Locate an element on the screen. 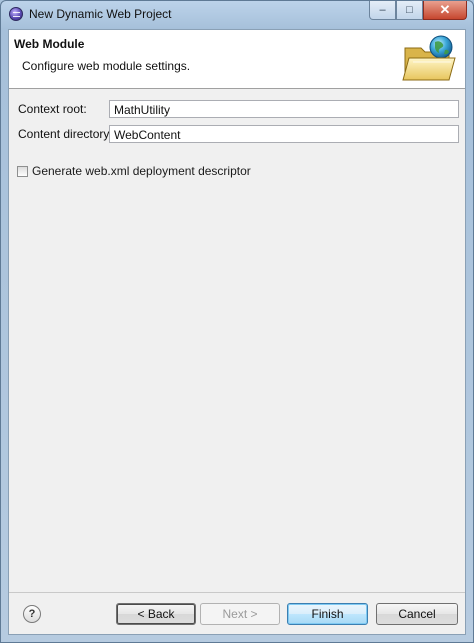 The width and height of the screenshot is (474, 643). back-button: < Back is located at coordinates (156, 614).